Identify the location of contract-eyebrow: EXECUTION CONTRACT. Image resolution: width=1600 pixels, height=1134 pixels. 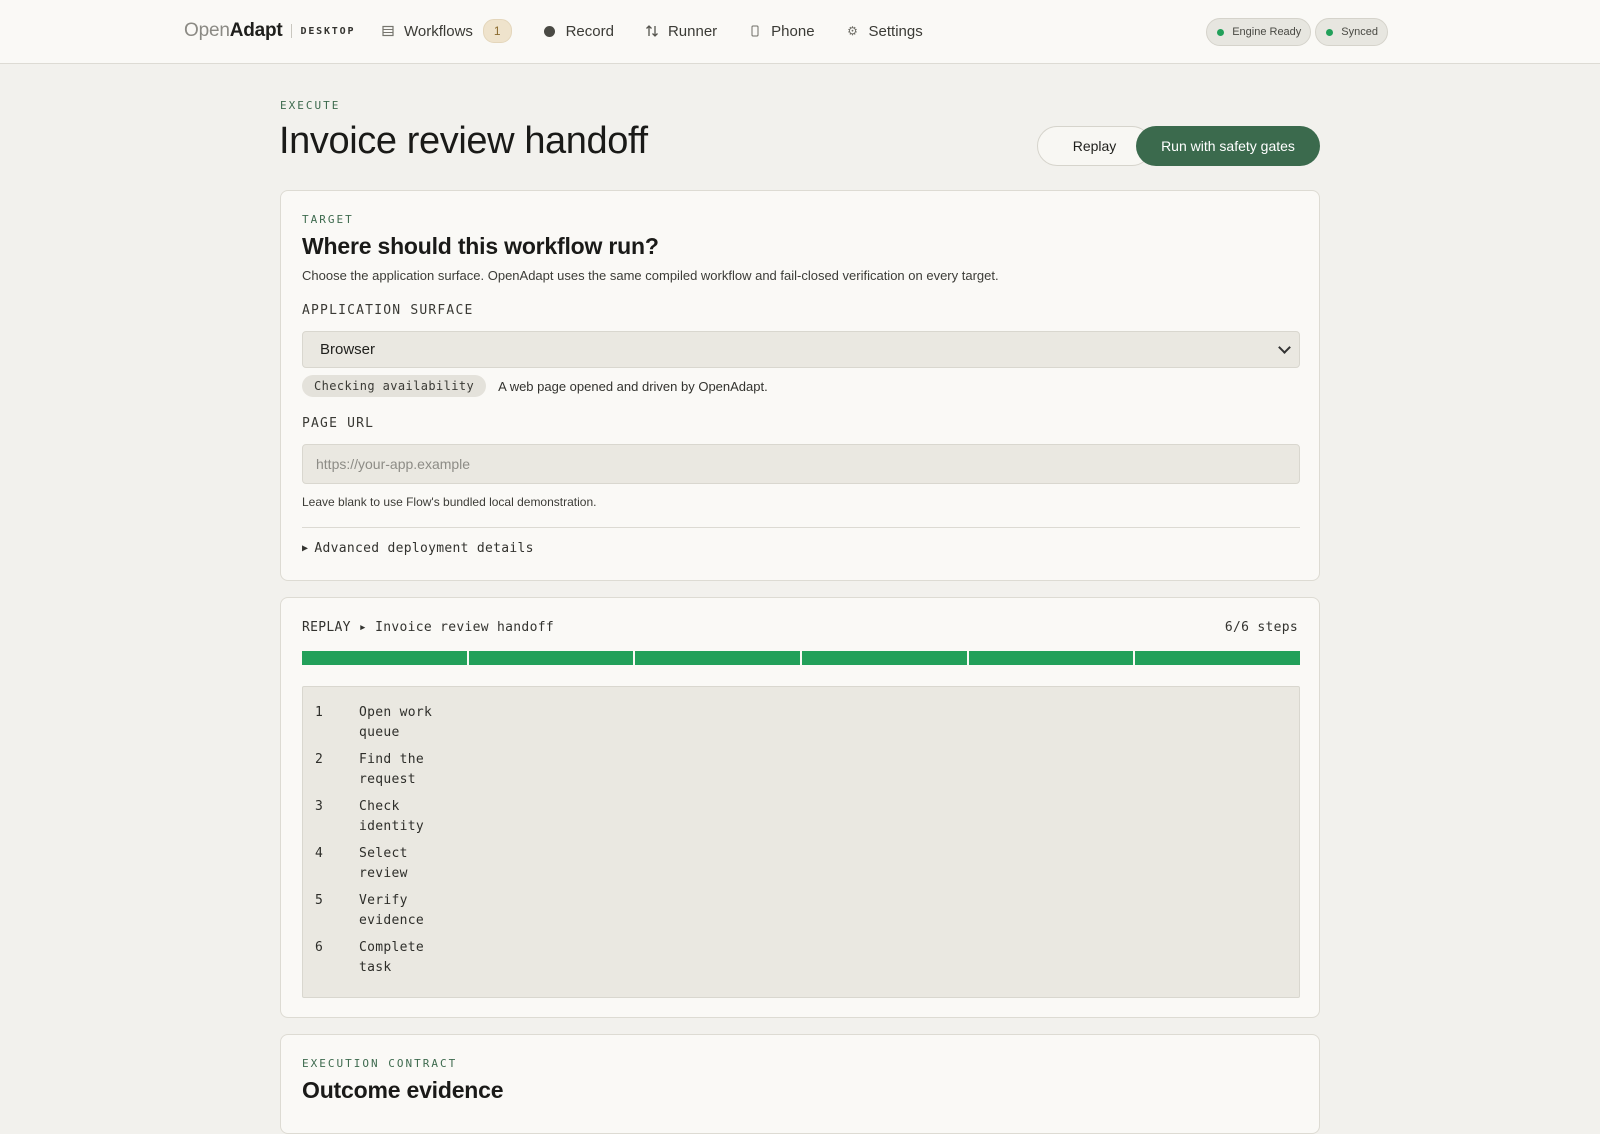
(380, 1063).